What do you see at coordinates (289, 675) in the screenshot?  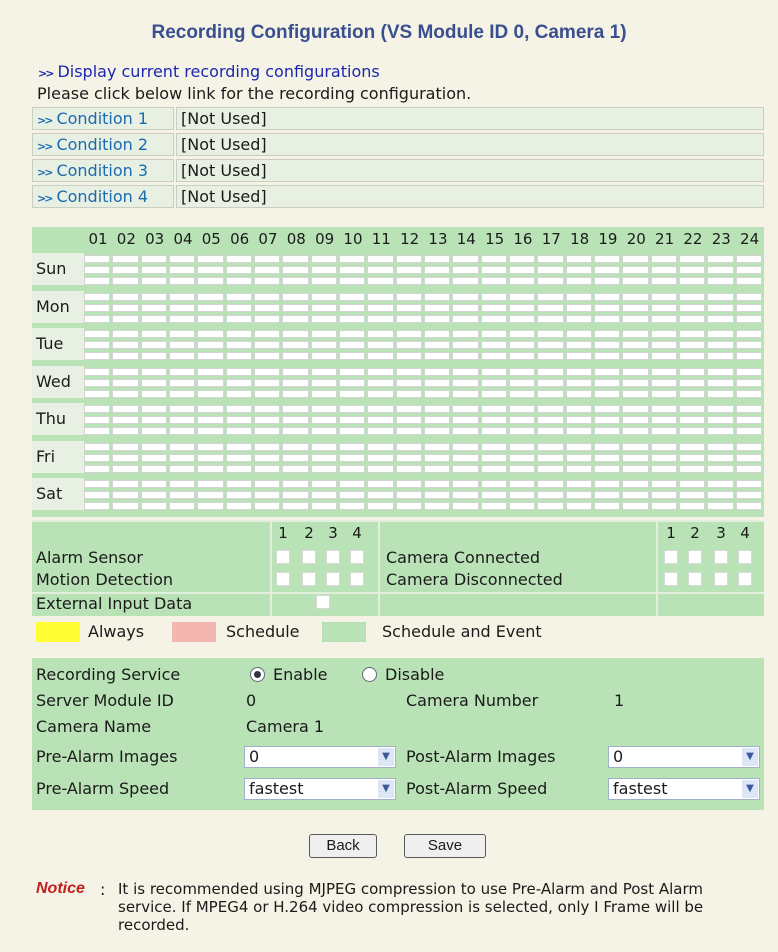 I see `enable-option: Enable` at bounding box center [289, 675].